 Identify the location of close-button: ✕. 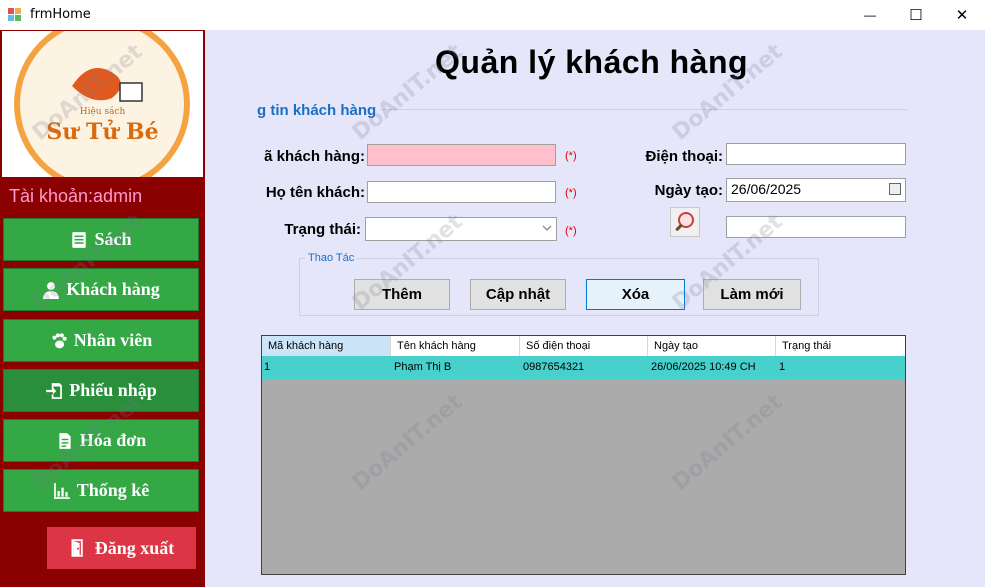
(962, 15).